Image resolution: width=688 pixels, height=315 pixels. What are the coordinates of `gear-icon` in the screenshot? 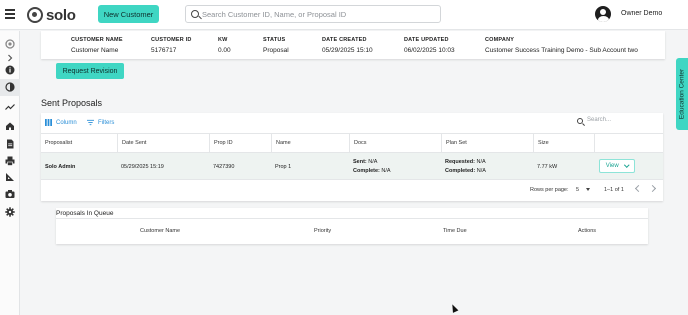 It's located at (10, 212).